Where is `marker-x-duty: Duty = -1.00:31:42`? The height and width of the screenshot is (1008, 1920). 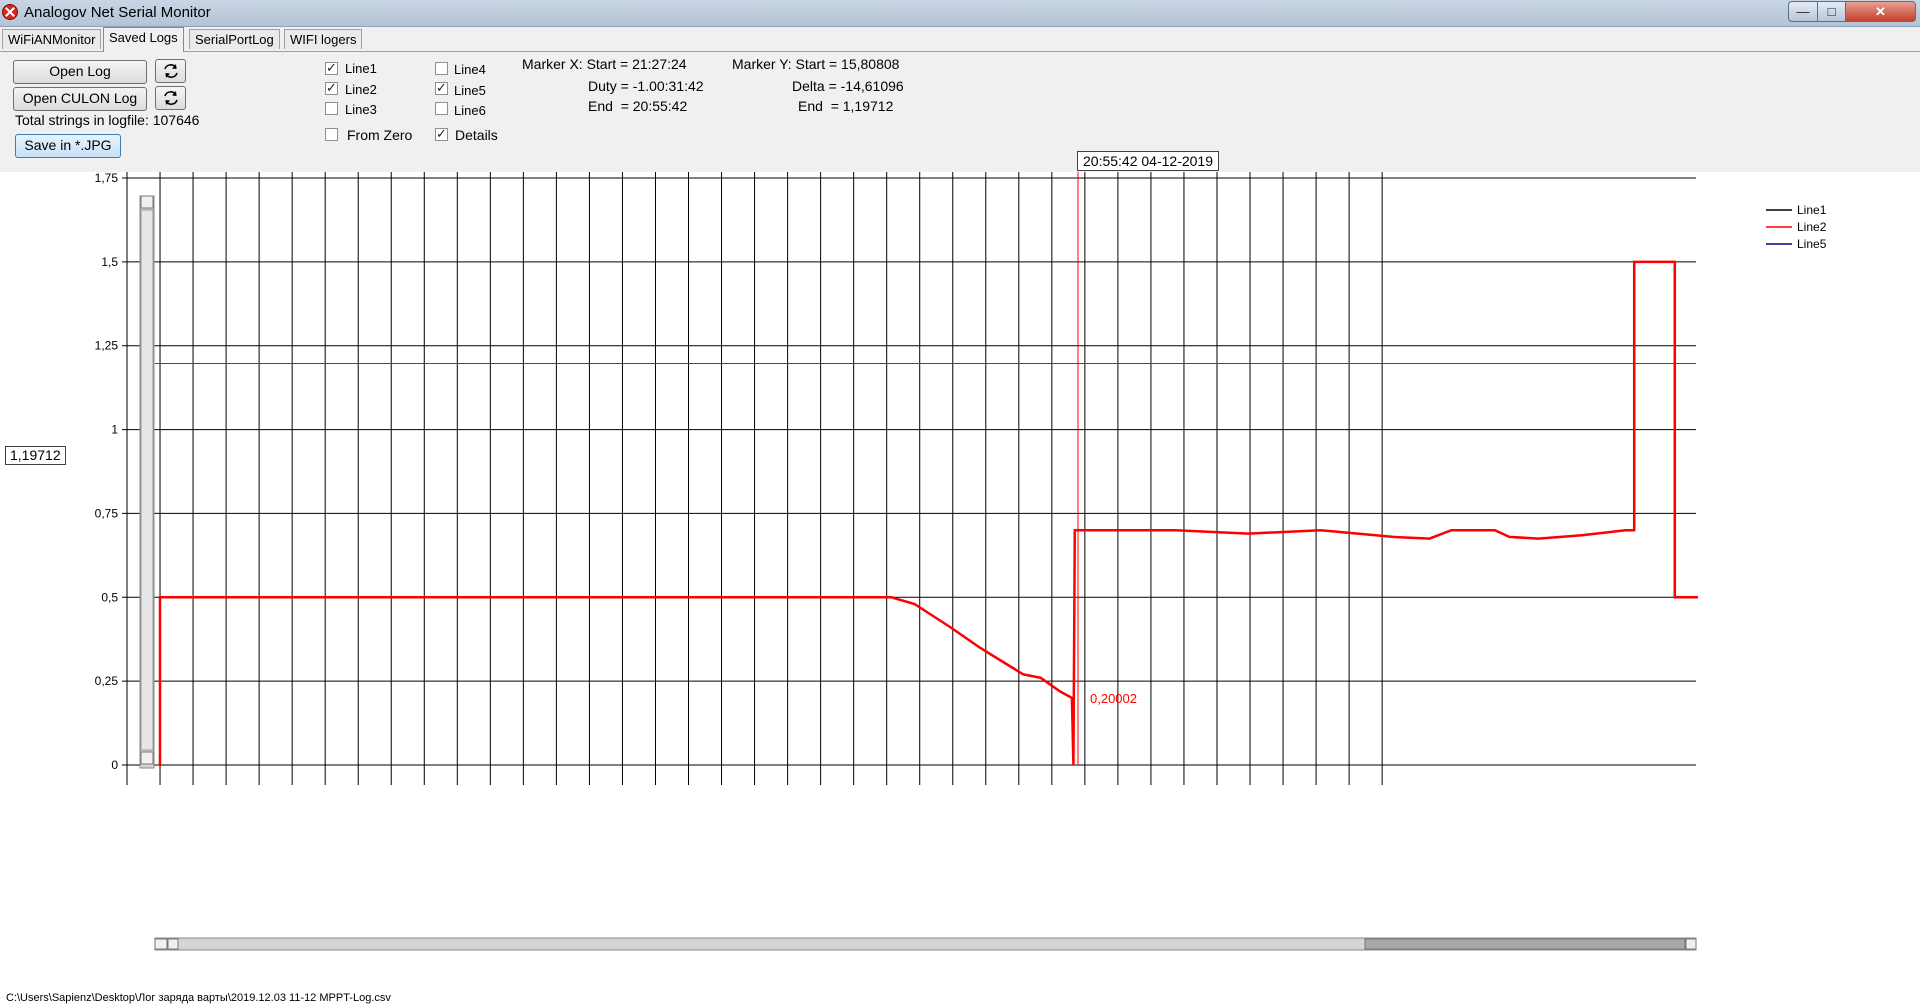 marker-x-duty: Duty = -1.00:31:42 is located at coordinates (646, 86).